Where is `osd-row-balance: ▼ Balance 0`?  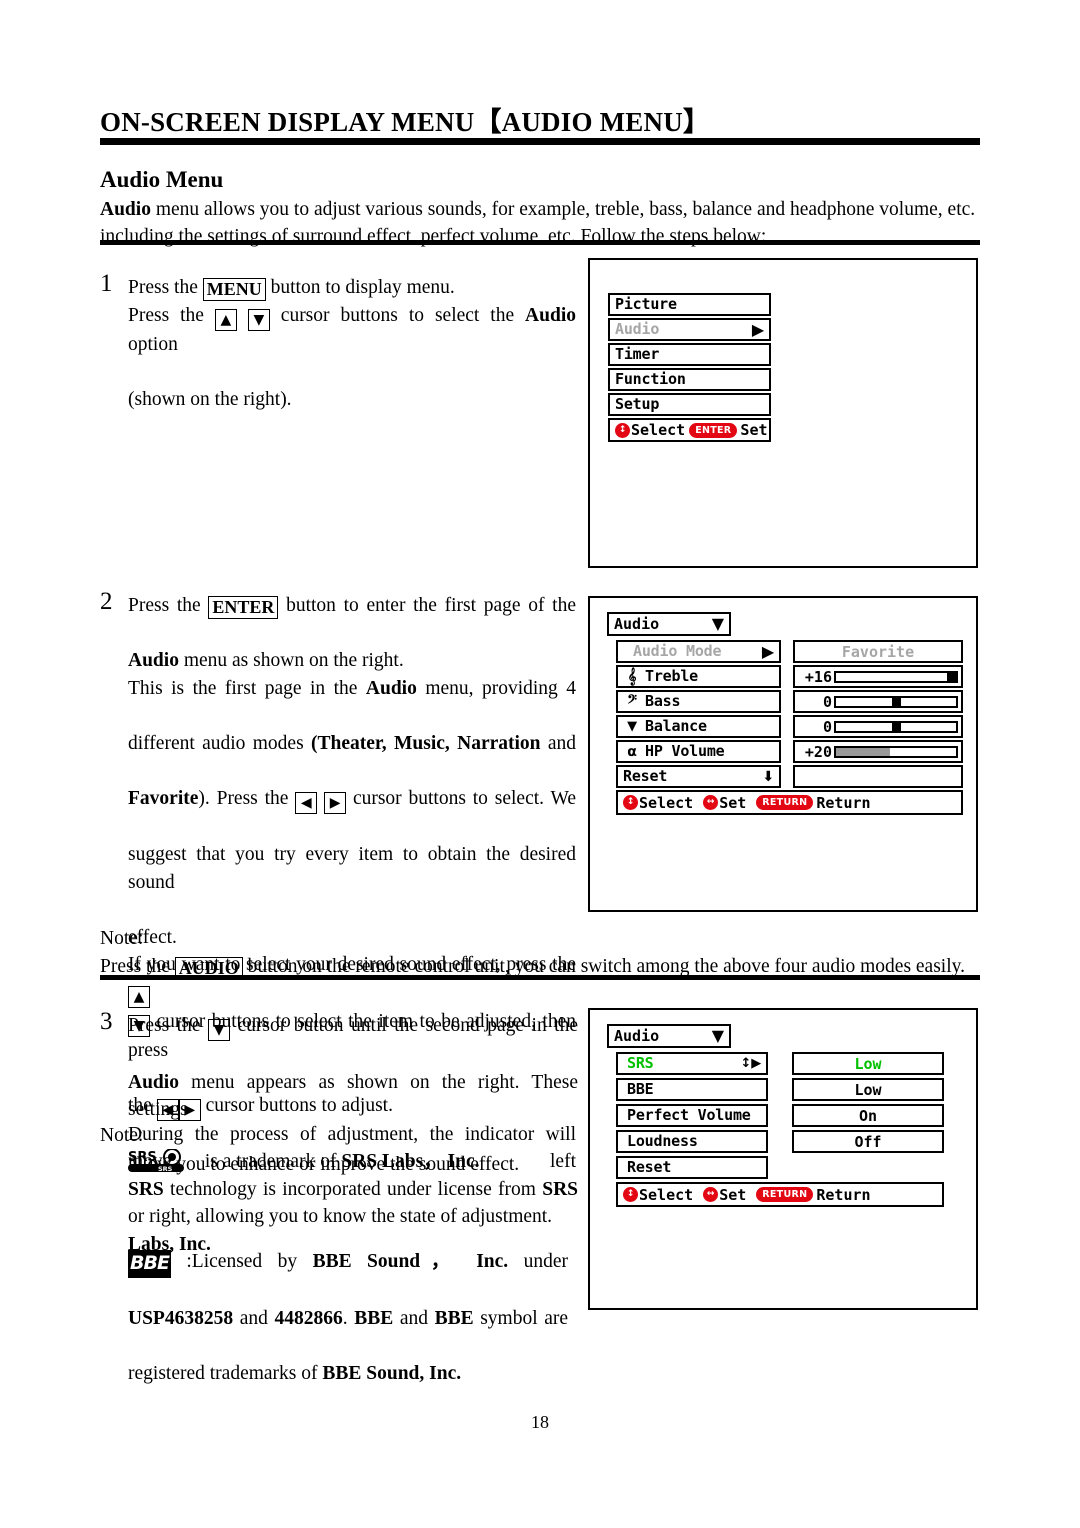 osd-row-balance: ▼ Balance 0 is located at coordinates (790, 726).